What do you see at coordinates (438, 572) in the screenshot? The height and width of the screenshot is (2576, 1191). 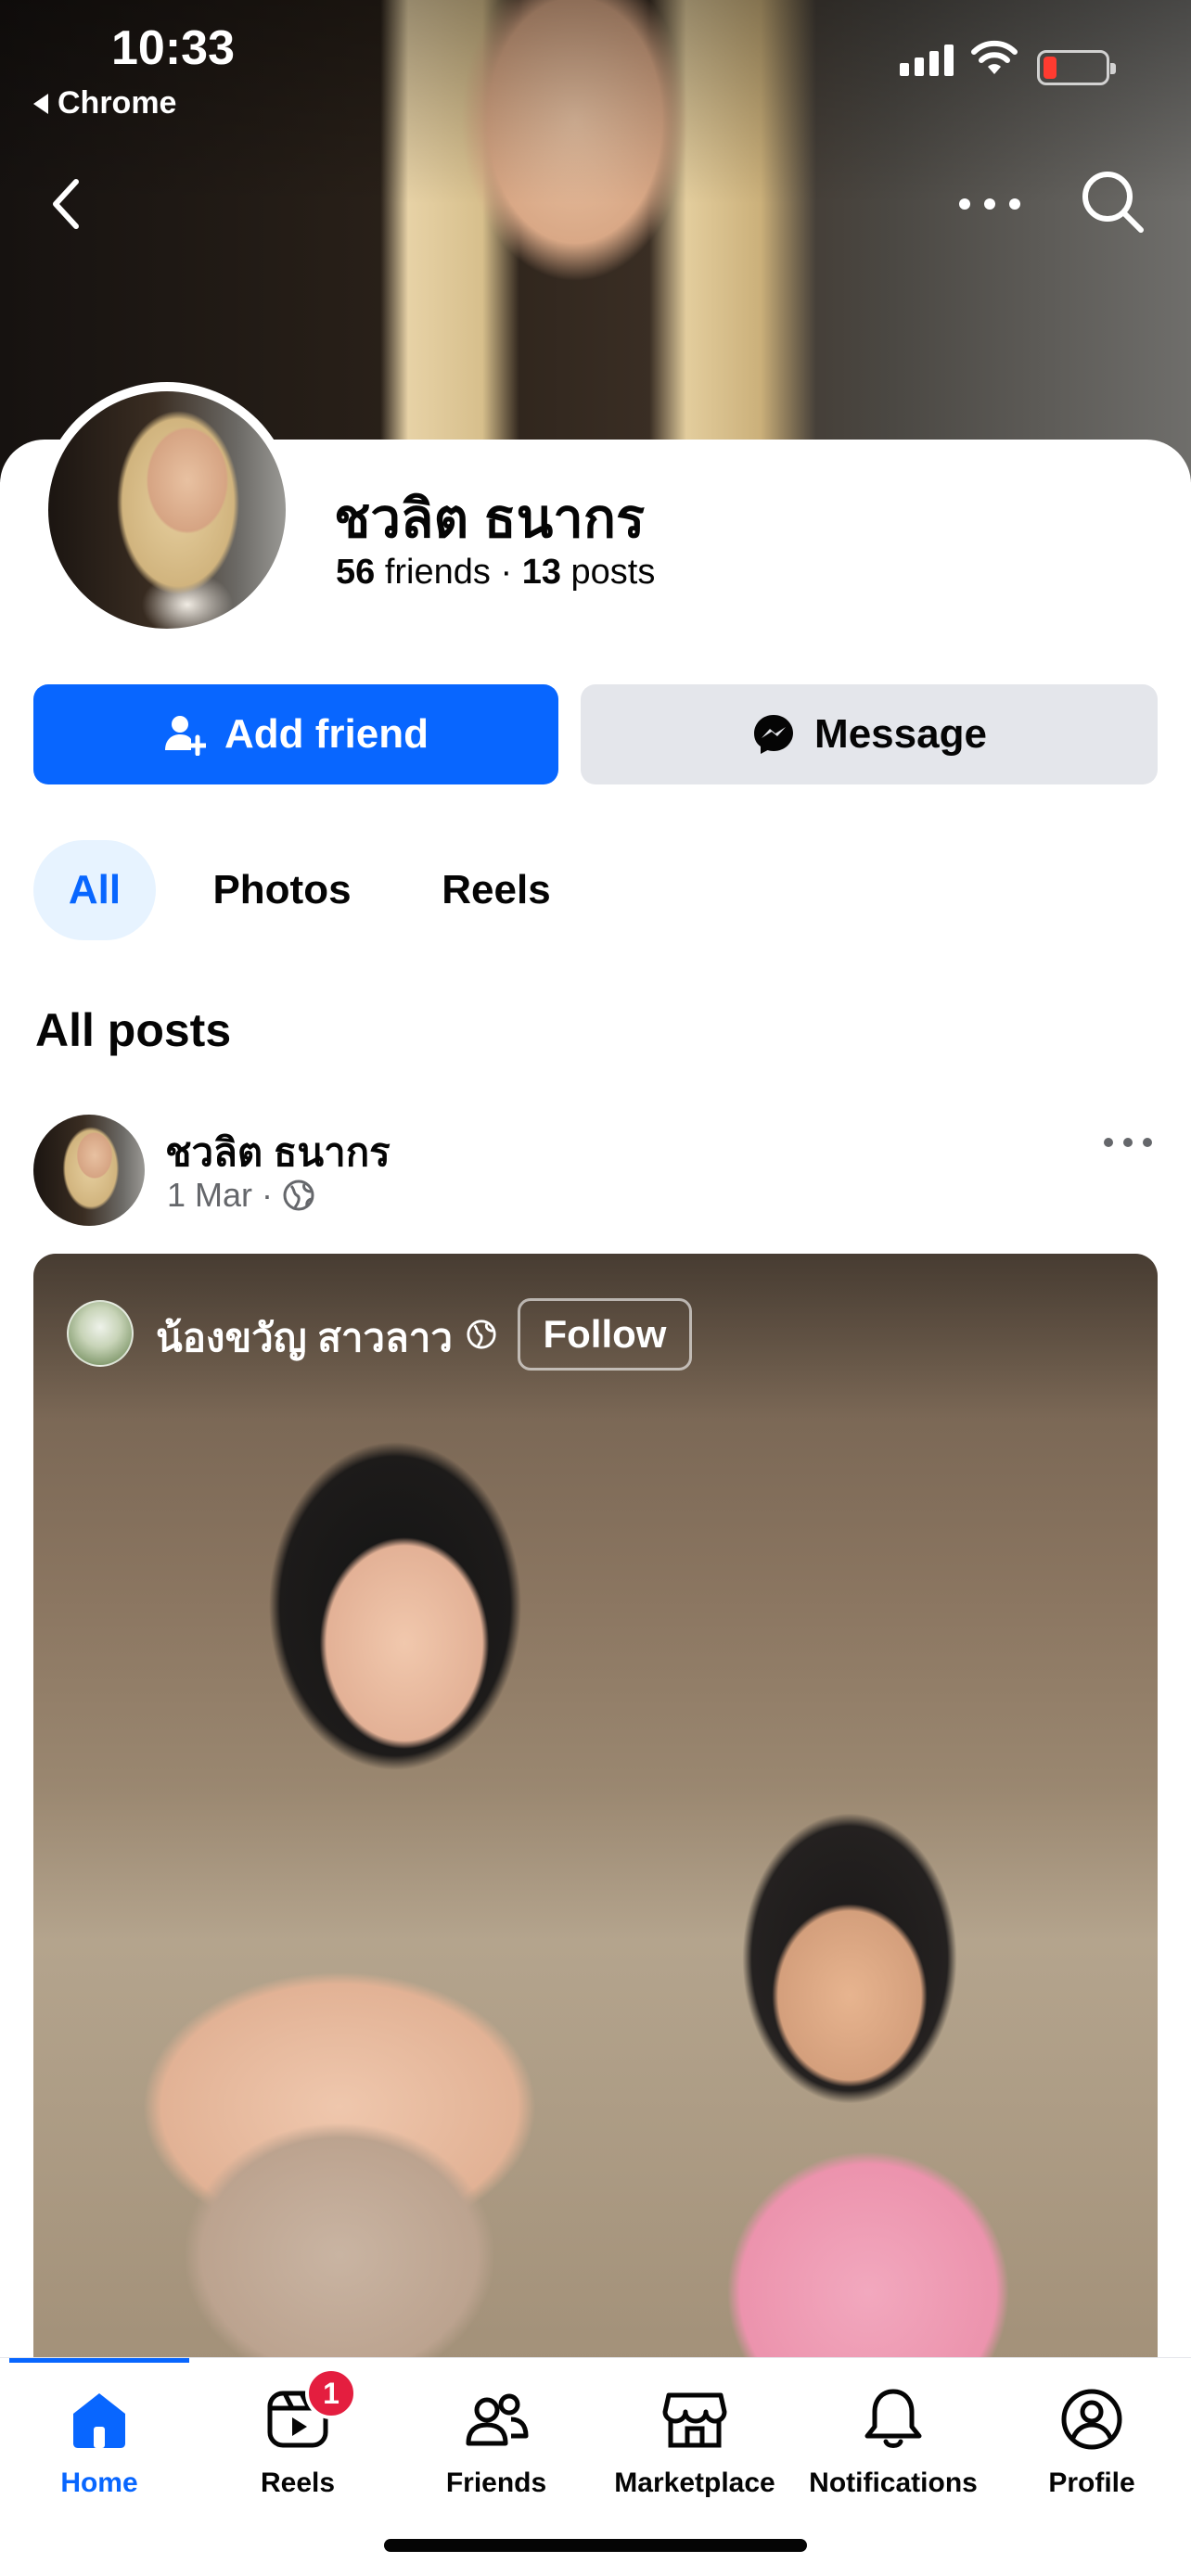 I see `friends-label: friends` at bounding box center [438, 572].